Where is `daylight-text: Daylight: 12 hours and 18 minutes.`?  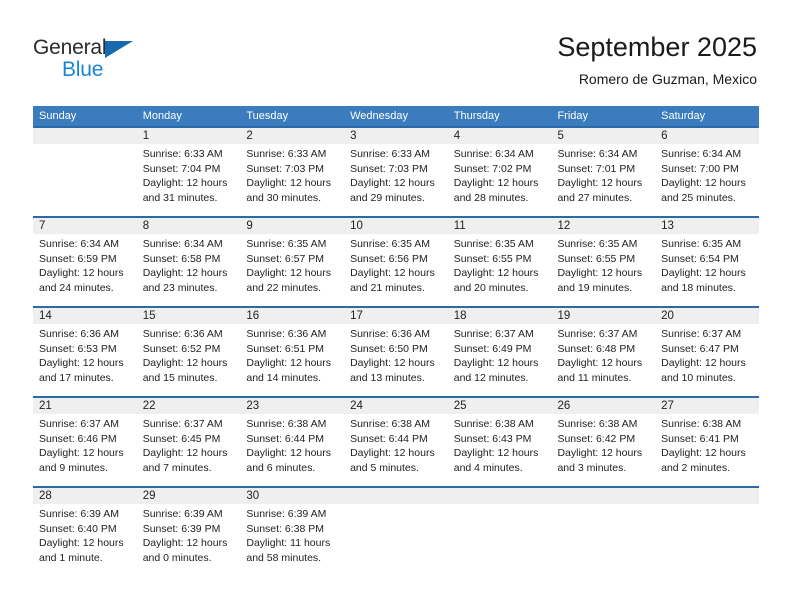 daylight-text: Daylight: 12 hours and 18 minutes. is located at coordinates (703, 280).